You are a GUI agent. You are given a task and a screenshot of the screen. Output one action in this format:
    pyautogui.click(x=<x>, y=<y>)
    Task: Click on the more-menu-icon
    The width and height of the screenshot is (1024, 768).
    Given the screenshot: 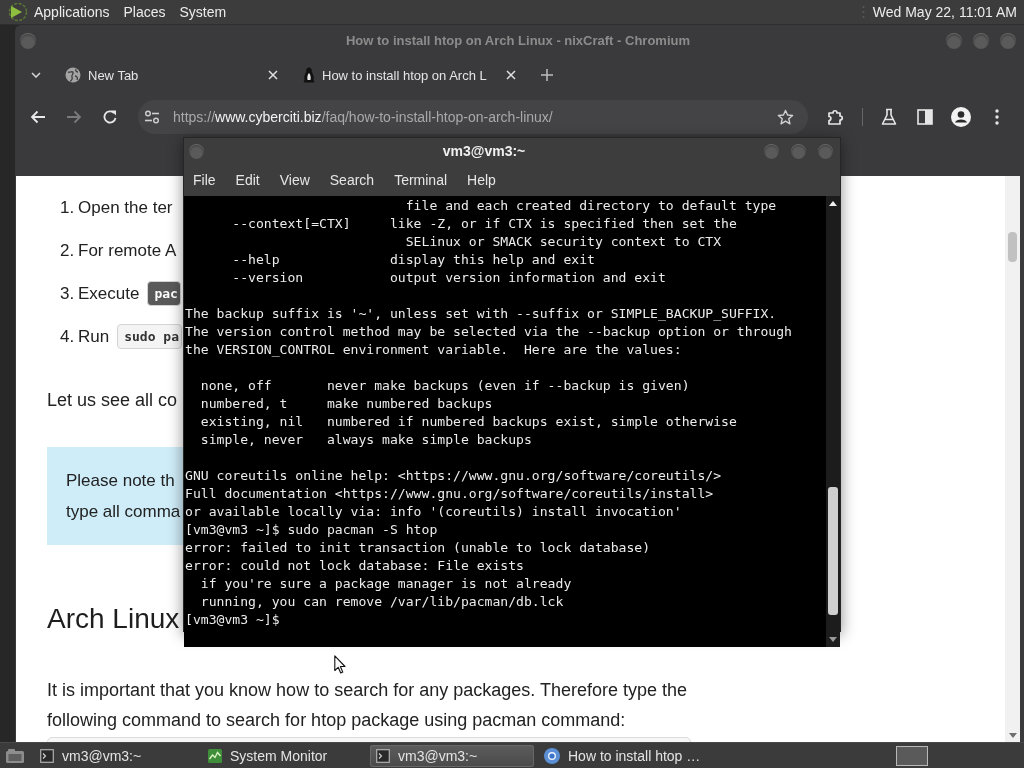 What is the action you would take?
    pyautogui.click(x=997, y=117)
    